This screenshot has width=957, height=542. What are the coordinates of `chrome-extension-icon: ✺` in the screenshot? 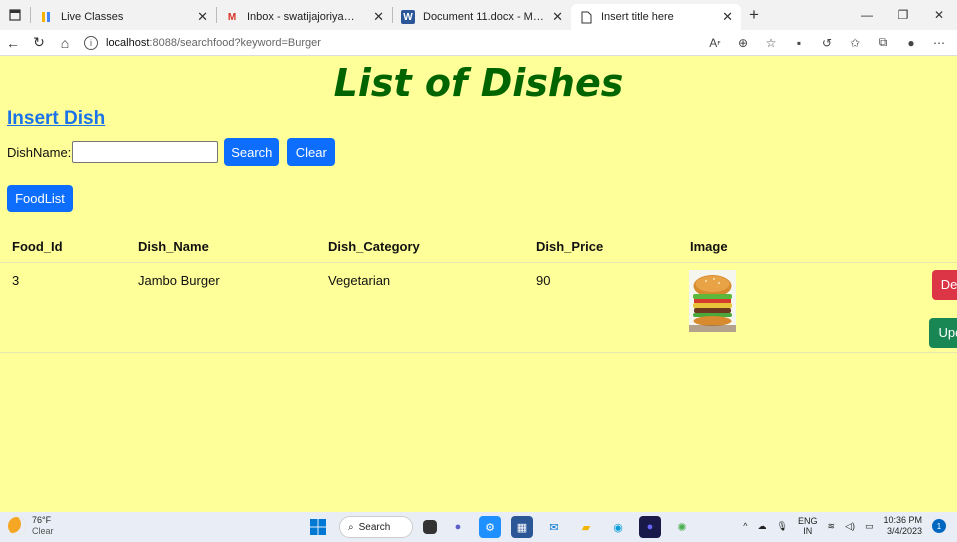 It's located at (682, 527).